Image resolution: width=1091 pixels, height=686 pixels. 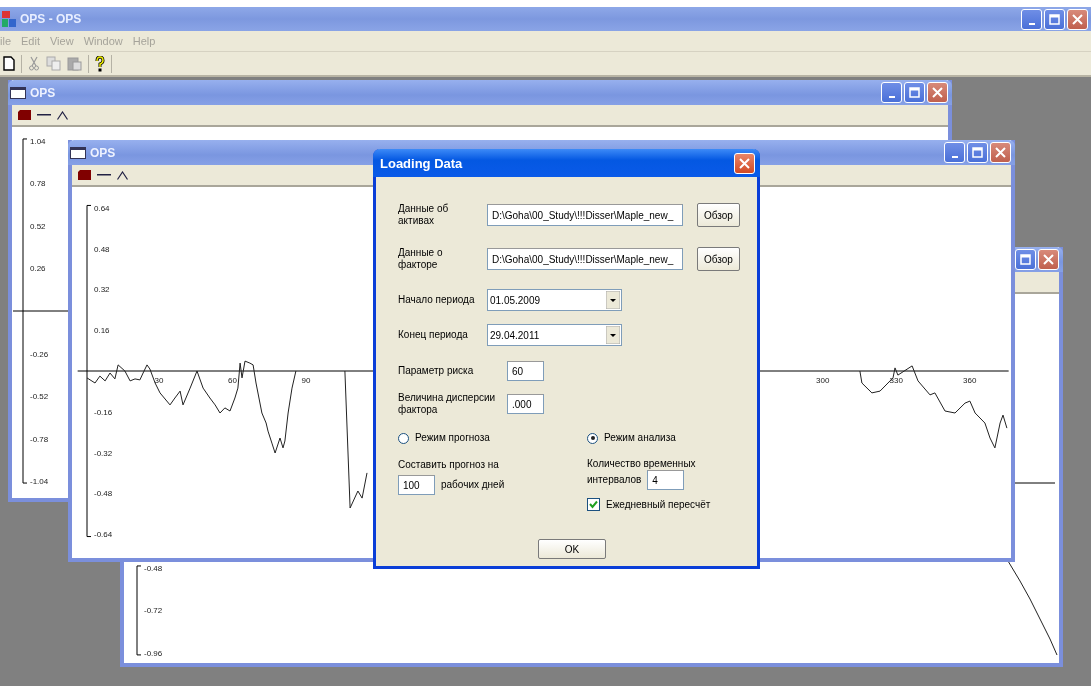 I want to click on field-label: интервалов, so click(x=614, y=480).